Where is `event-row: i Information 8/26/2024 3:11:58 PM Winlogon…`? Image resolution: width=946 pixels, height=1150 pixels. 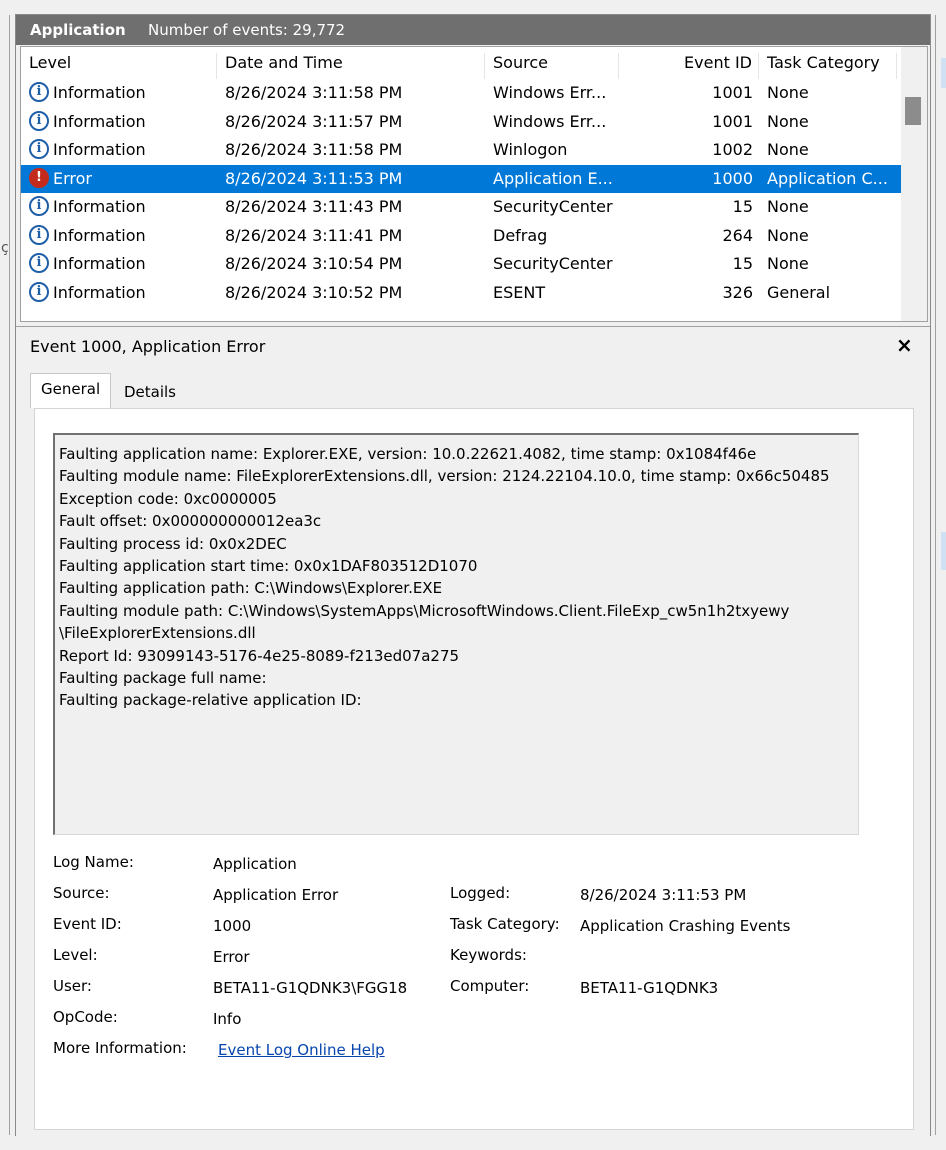
event-row: i Information 8/26/2024 3:11:58 PM Winlogon… is located at coordinates (461, 150).